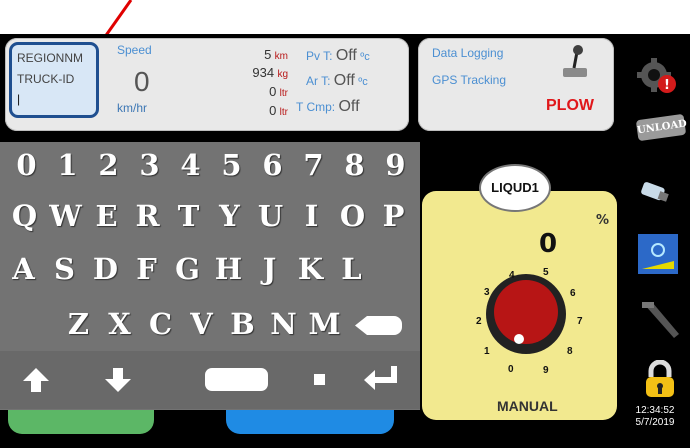 The image size is (690, 448). Describe the element at coordinates (570, 351) in the screenshot. I see `dial-label-8: 8` at that location.